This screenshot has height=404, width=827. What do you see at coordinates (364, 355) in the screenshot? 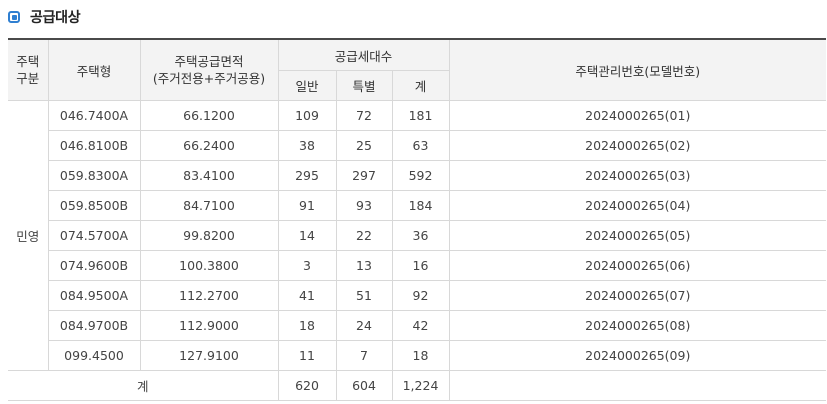
I see `cell-special: 7` at bounding box center [364, 355].